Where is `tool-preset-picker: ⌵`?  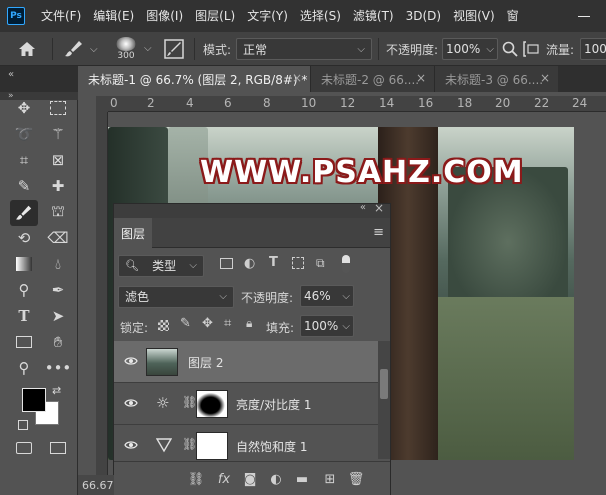
tool-preset-picker: ⌵ is located at coordinates (81, 49).